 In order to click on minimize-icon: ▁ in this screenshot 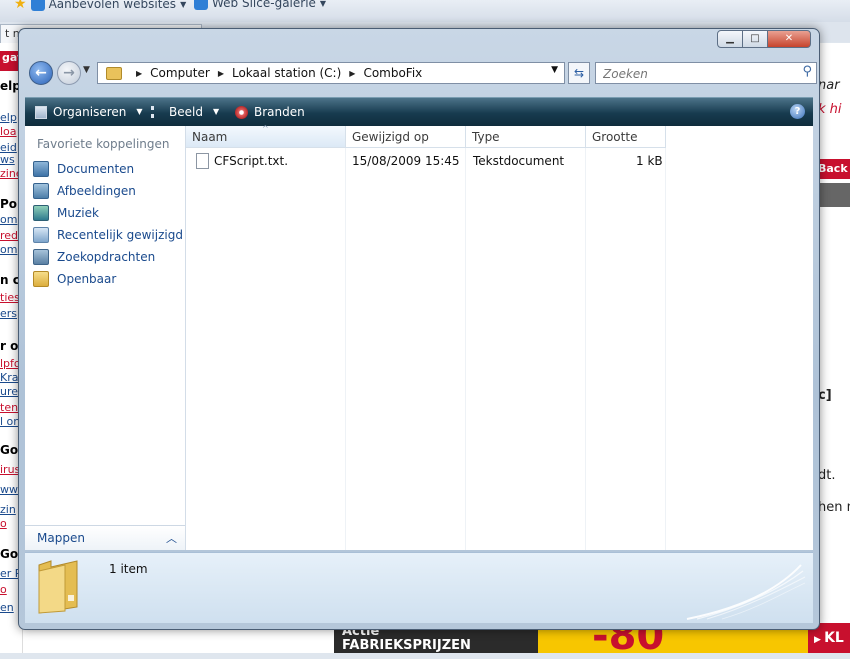, I will do `click(730, 38)`.